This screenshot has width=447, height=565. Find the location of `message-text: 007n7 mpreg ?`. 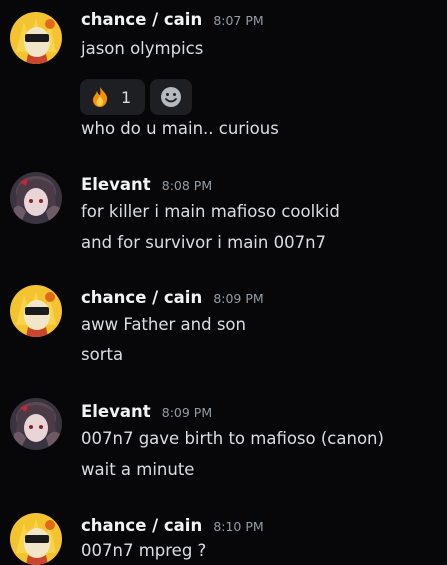

message-text: 007n7 mpreg ? is located at coordinates (144, 550).